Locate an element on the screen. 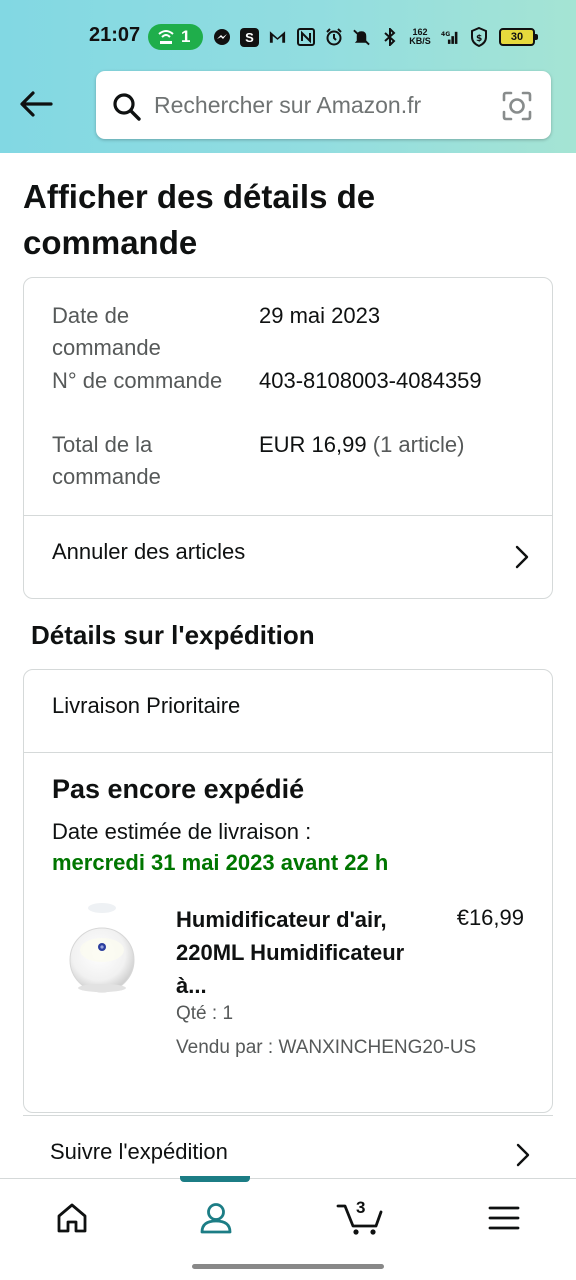 This screenshot has width=576, height=1280. home-icon is located at coordinates (72, 1218).